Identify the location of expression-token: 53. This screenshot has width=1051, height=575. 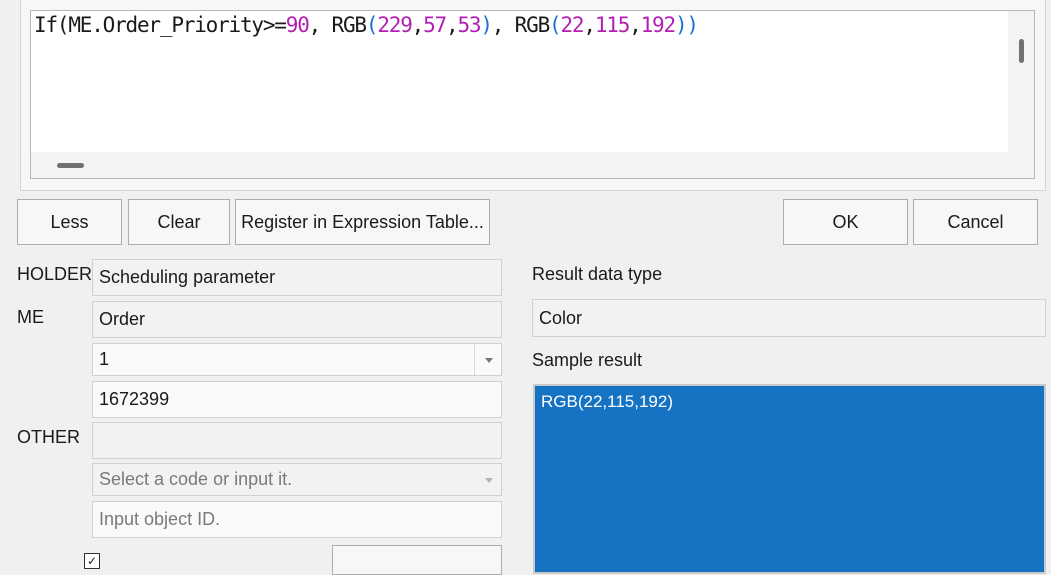
(469, 25).